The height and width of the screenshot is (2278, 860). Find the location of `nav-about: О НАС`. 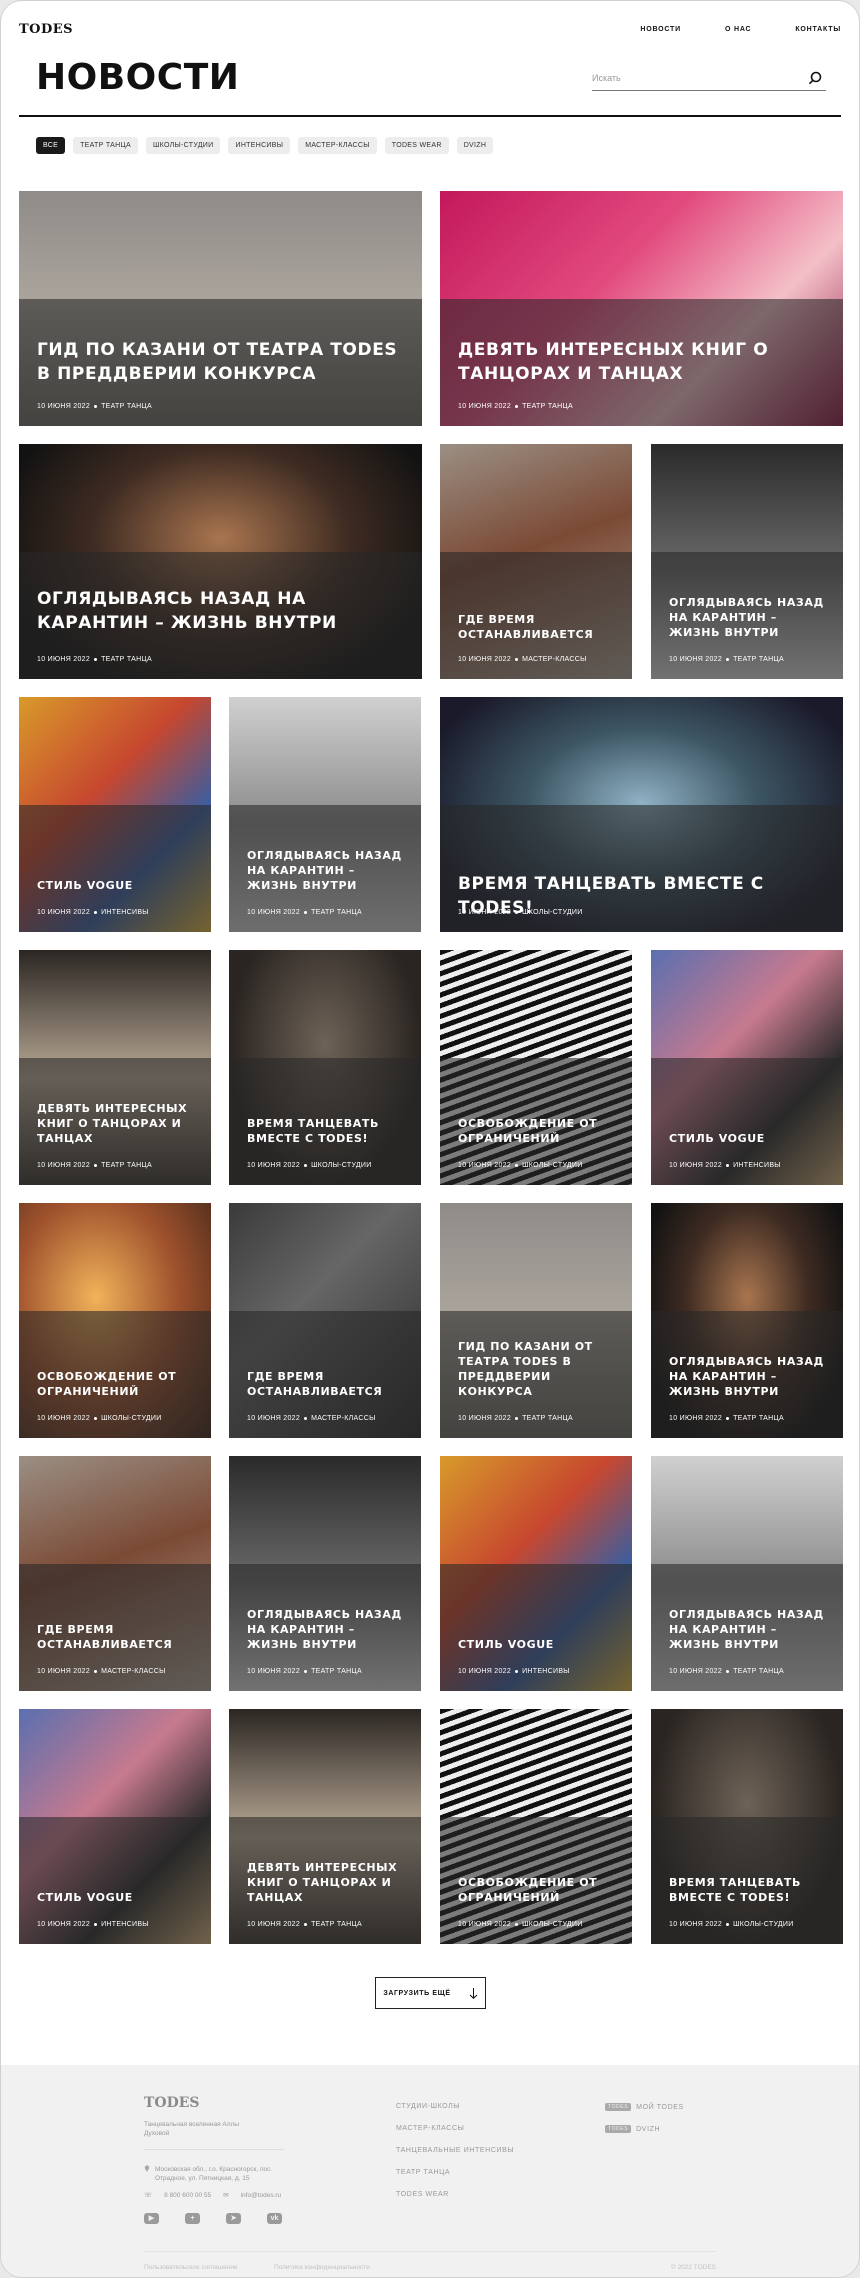

nav-about: О НАС is located at coordinates (738, 29).